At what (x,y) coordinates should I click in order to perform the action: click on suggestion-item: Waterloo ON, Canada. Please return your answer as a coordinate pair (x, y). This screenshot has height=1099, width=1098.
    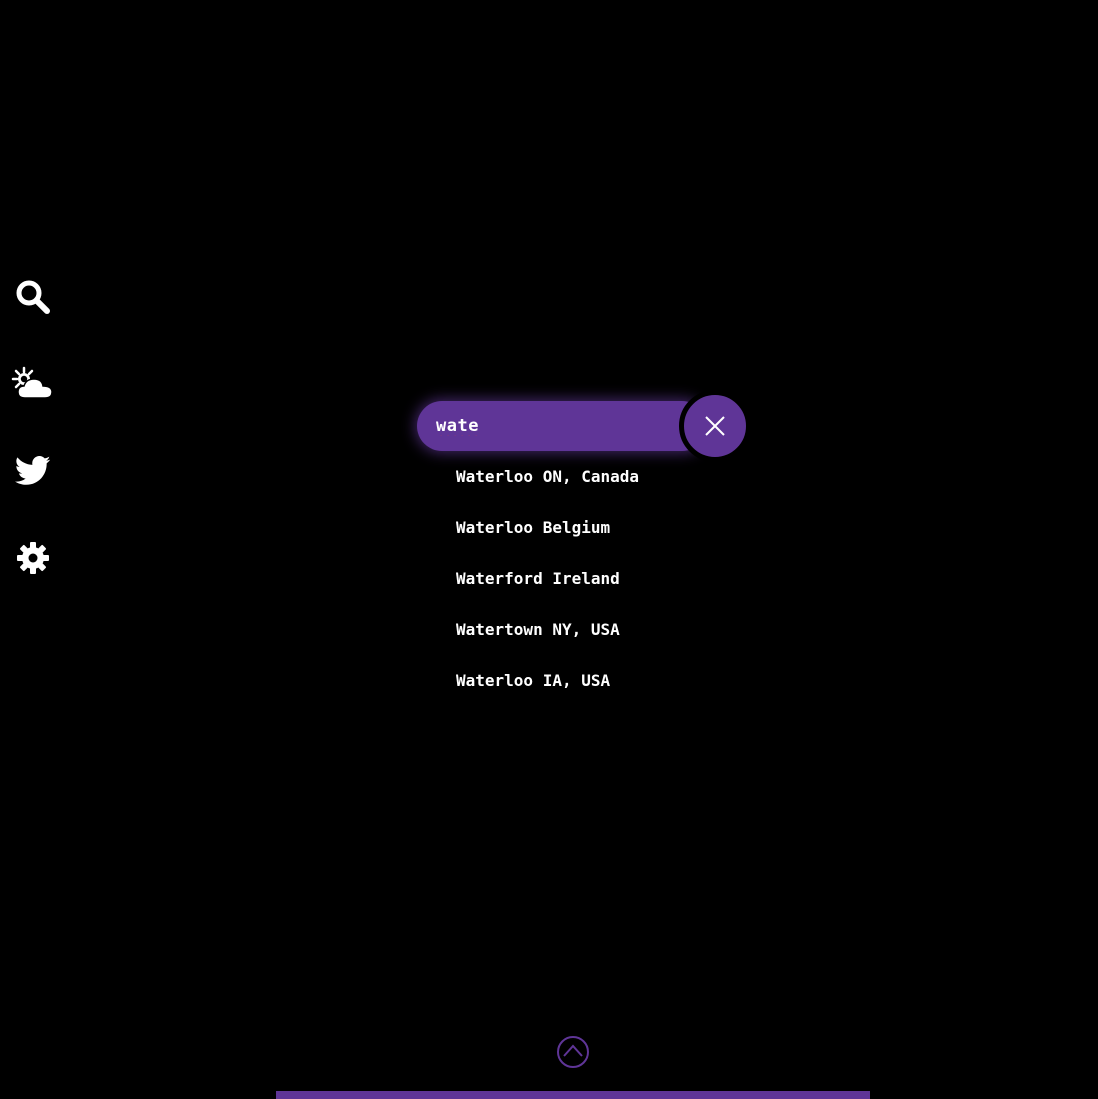
    Looking at the image, I should click on (547, 487).